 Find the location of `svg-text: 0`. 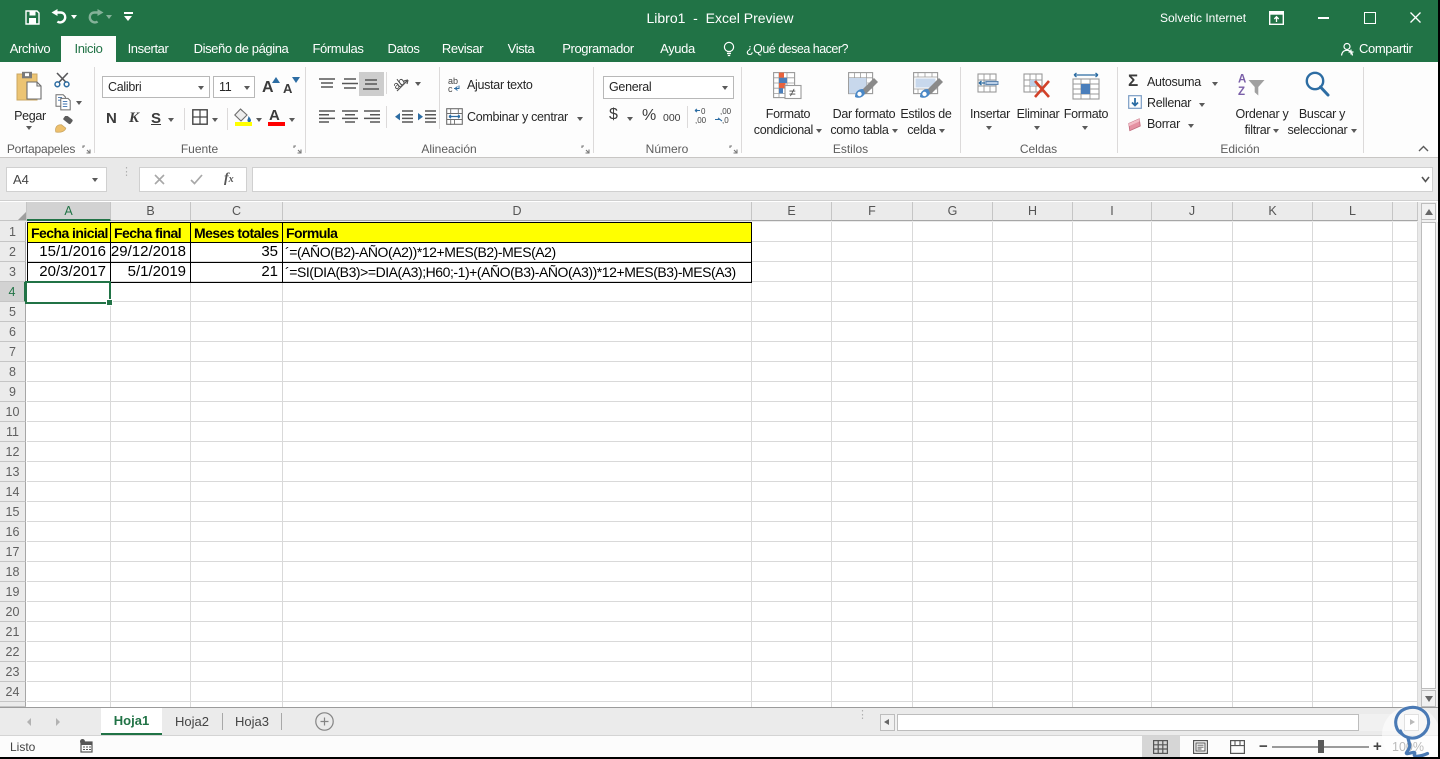

svg-text: 0 is located at coordinates (703, 111).